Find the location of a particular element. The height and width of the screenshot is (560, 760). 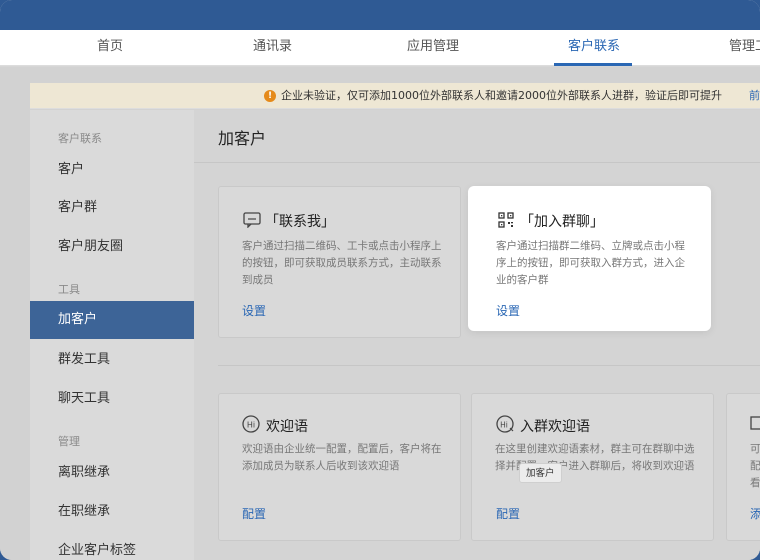

tab-home: 首页 is located at coordinates (110, 48).